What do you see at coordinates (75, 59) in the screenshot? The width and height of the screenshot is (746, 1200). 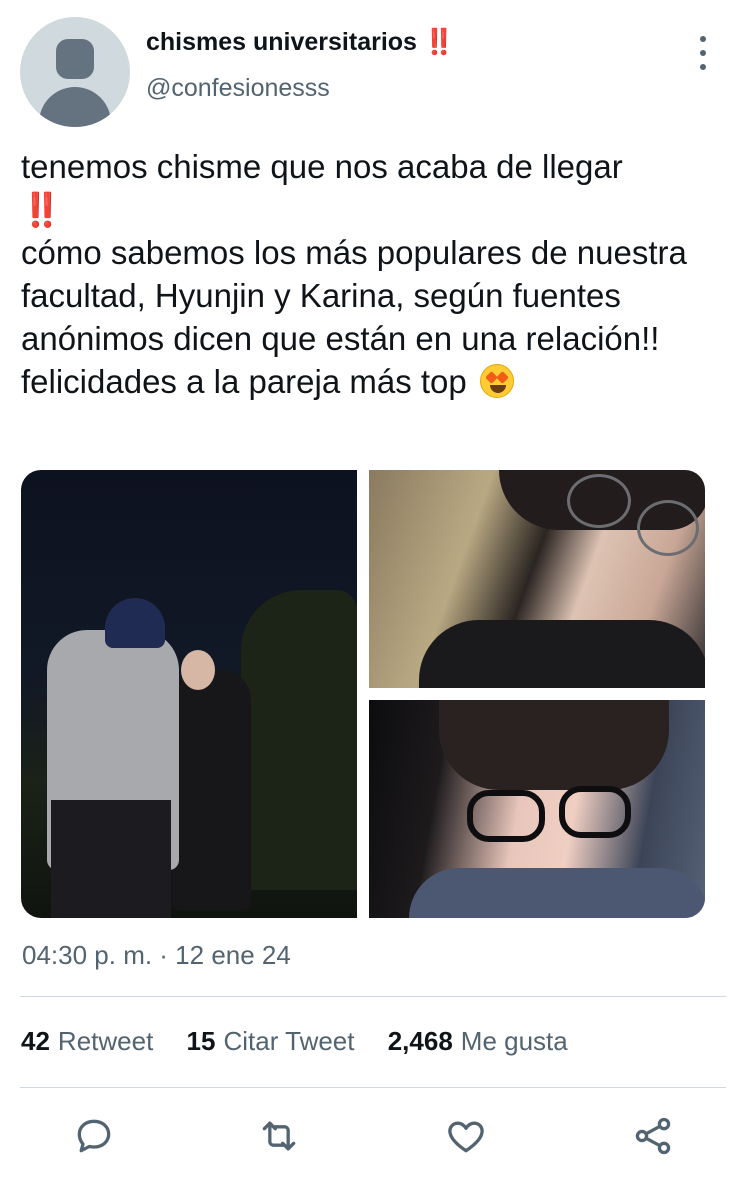 I see `avatar-head` at bounding box center [75, 59].